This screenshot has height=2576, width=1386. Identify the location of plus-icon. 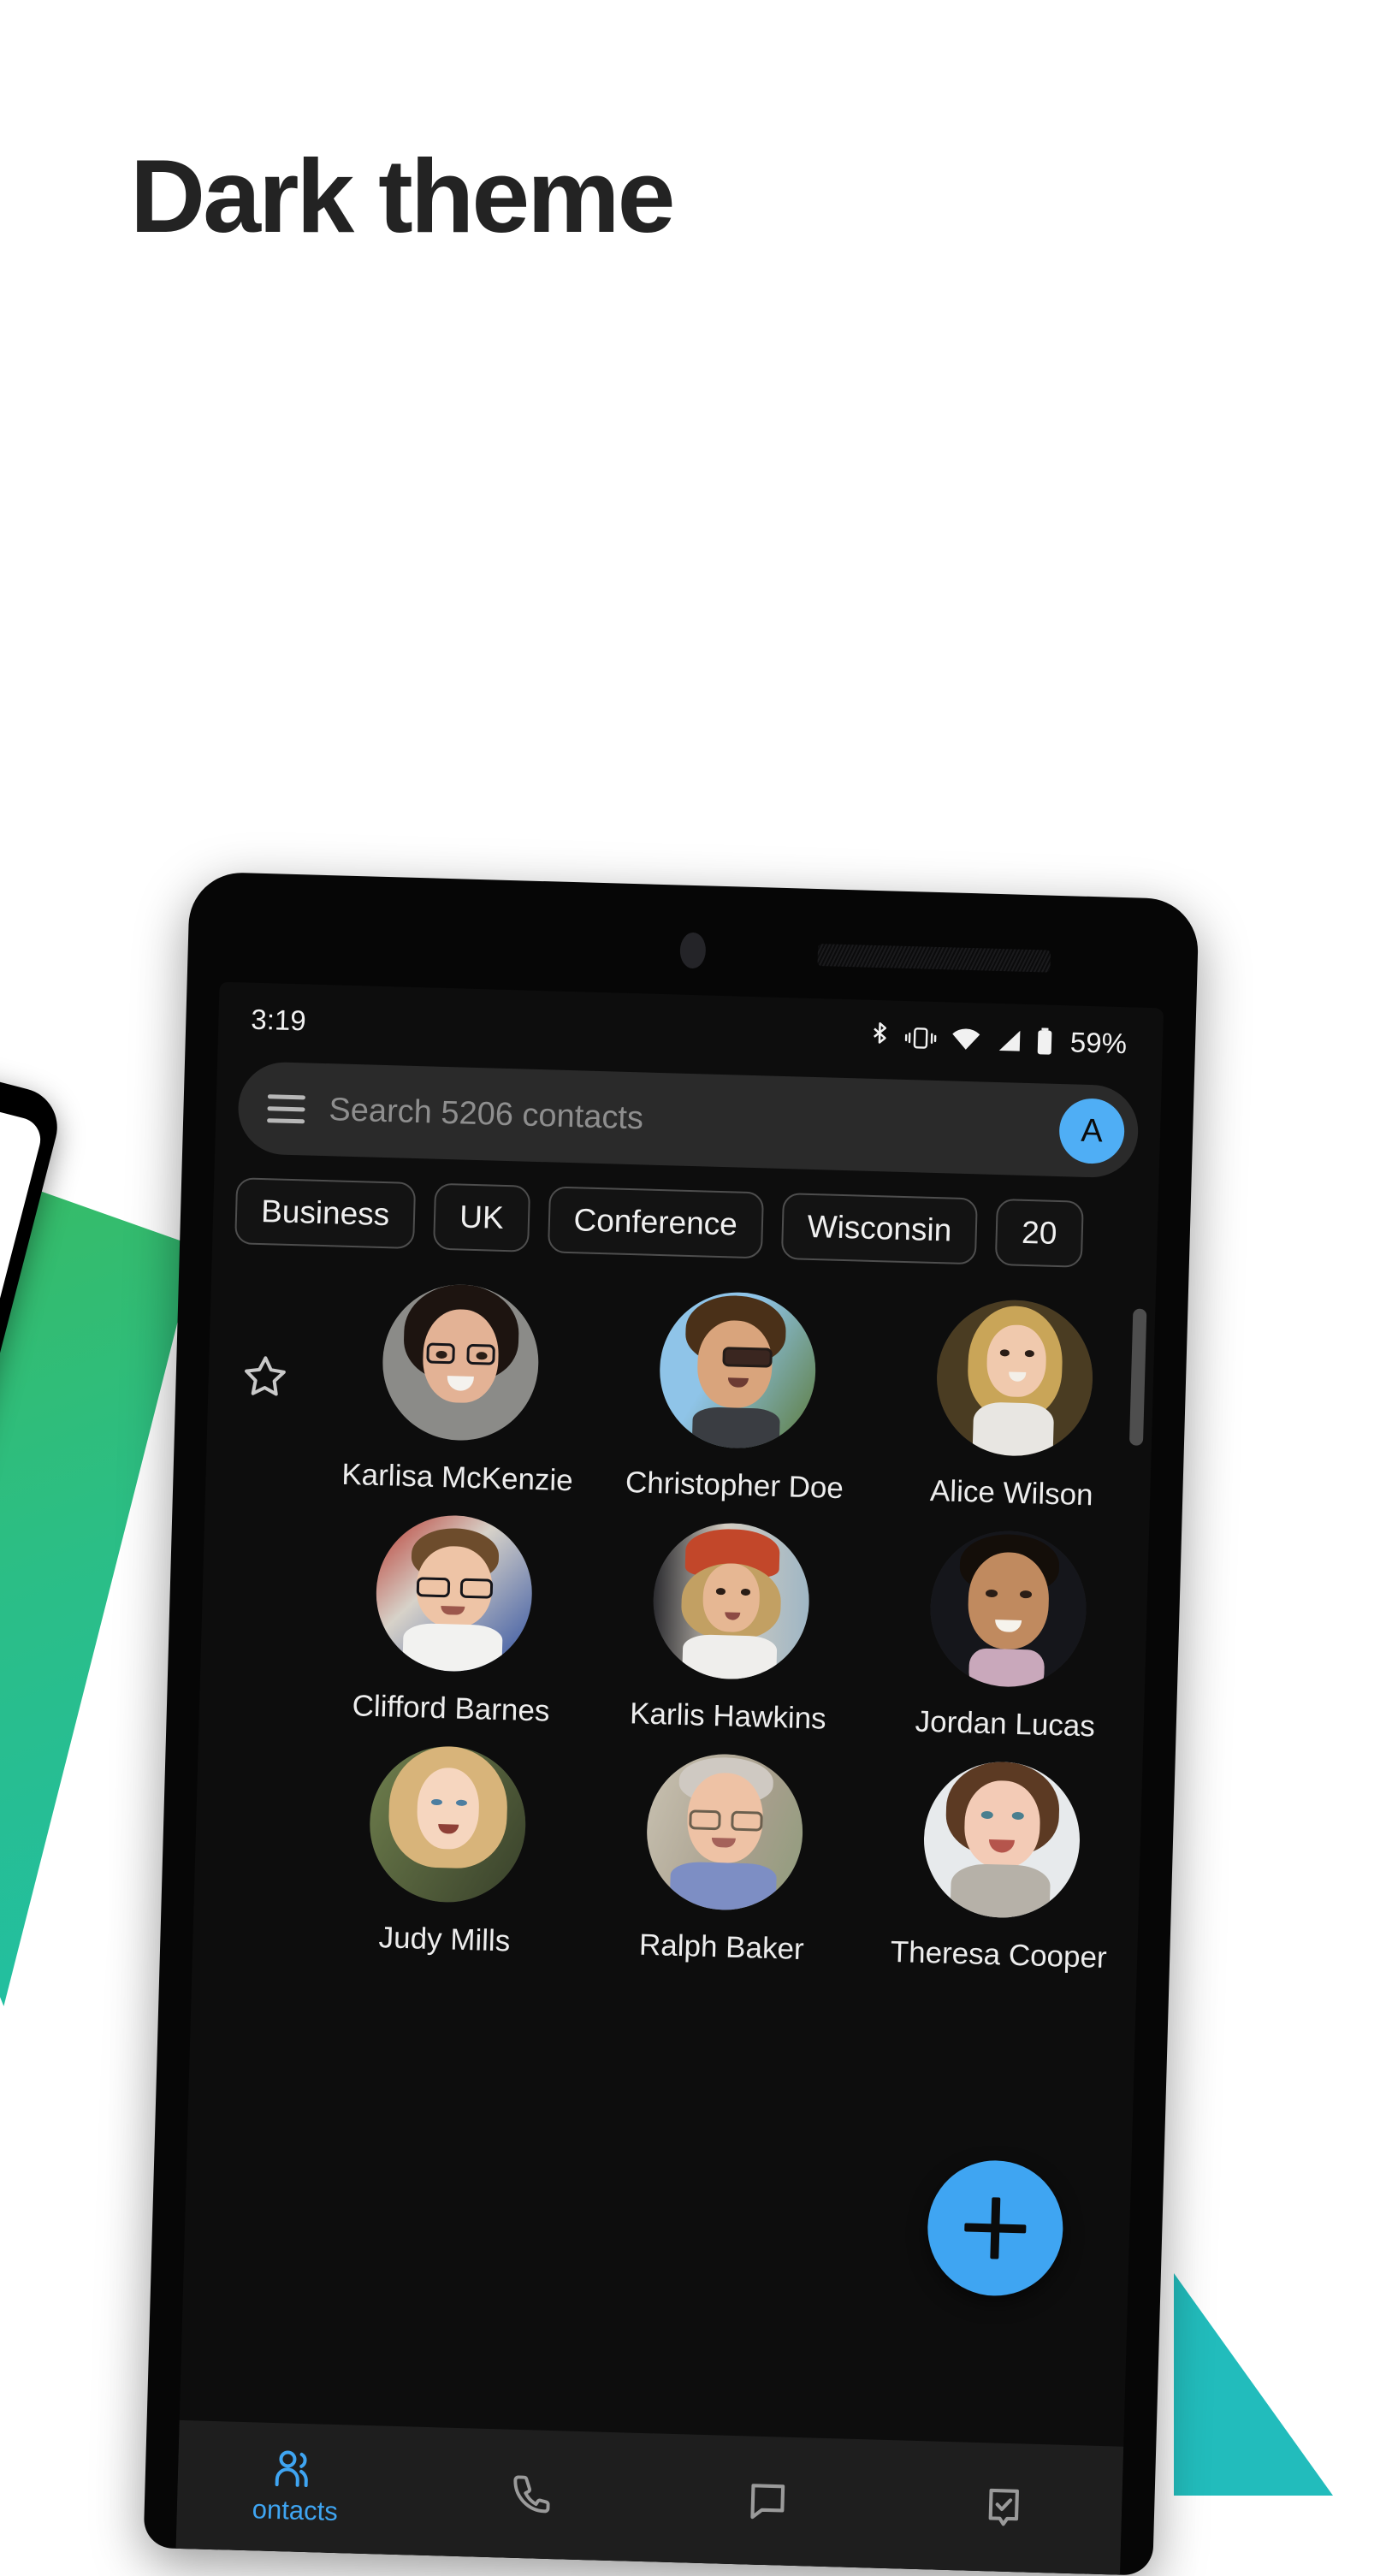
(995, 2228).